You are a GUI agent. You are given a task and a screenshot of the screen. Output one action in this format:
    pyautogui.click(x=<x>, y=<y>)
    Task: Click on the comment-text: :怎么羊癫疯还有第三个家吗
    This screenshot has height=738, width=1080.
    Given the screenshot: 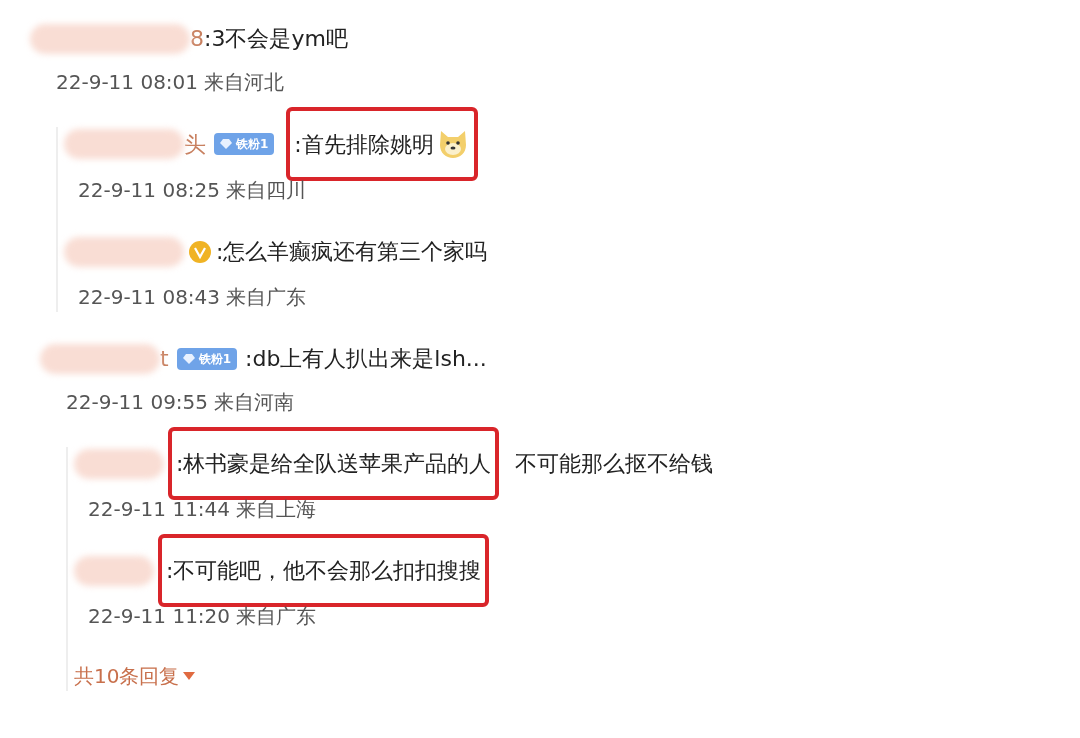 What is the action you would take?
    pyautogui.click(x=352, y=252)
    